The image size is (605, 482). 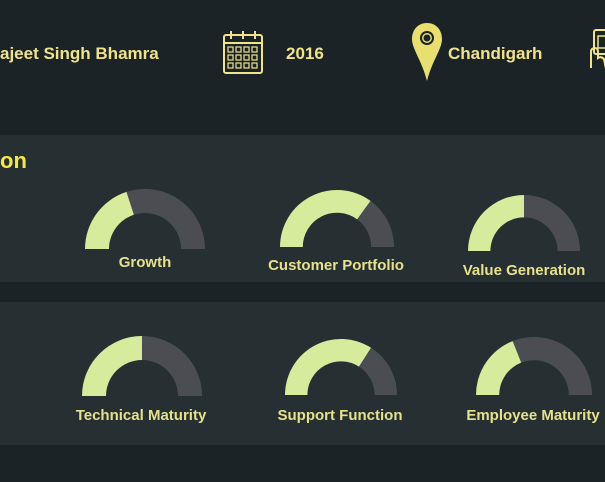 What do you see at coordinates (427, 54) in the screenshot?
I see `location-pin-icon` at bounding box center [427, 54].